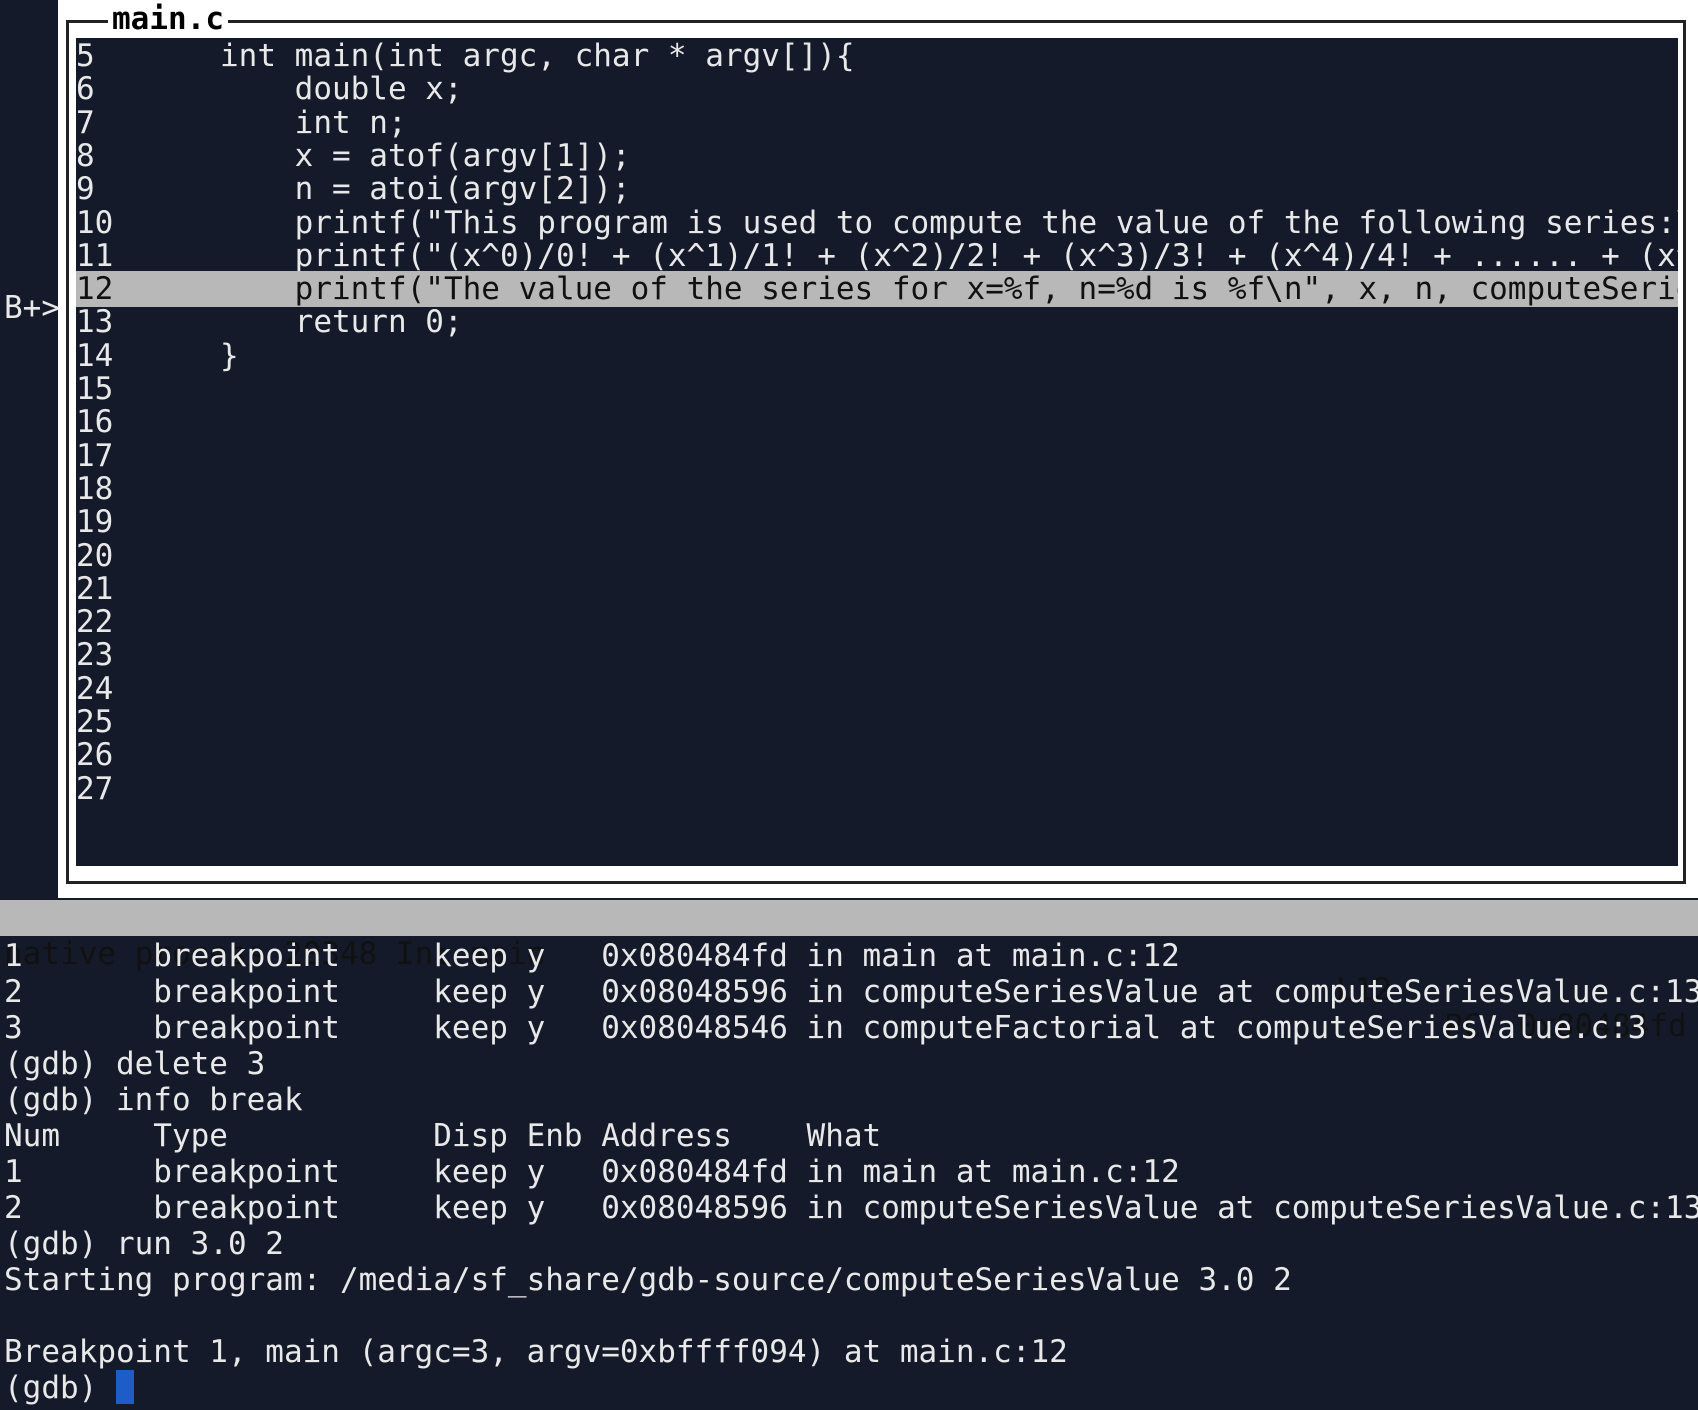 The width and height of the screenshot is (1698, 1410). I want to click on source-window-title: main.c, so click(168, 19).